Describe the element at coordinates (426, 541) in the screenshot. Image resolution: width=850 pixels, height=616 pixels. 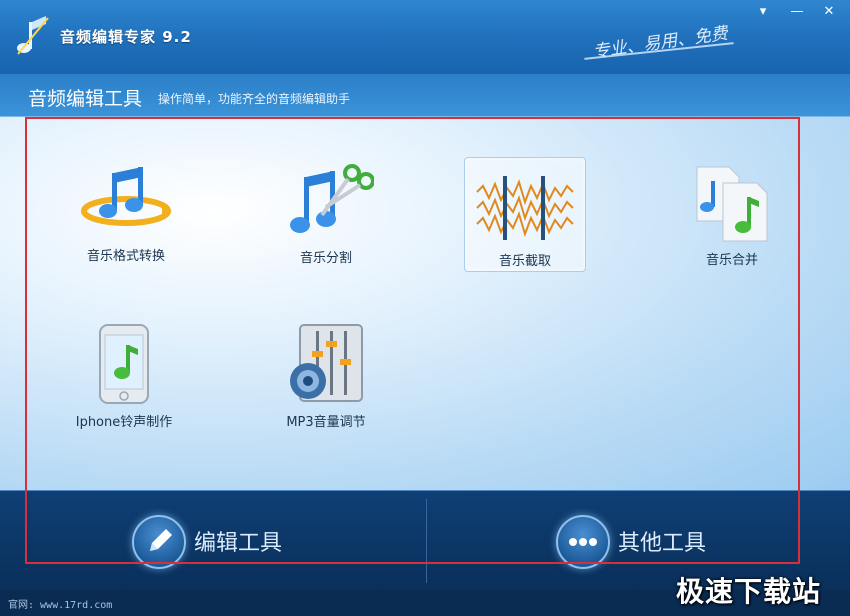
I see `divider` at that location.